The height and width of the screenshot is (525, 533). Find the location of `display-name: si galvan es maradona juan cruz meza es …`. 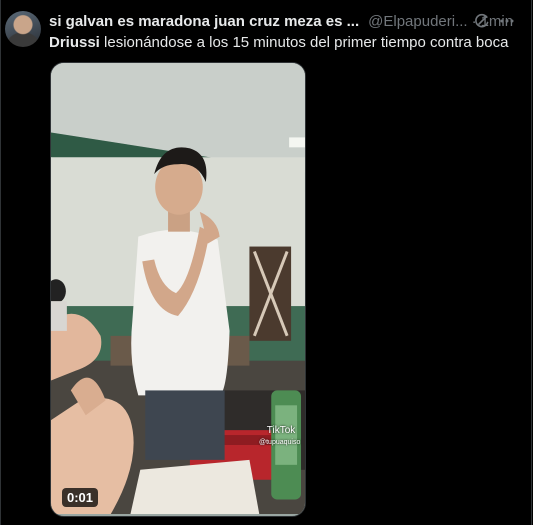

display-name: si galvan es maradona juan cruz meza es … is located at coordinates (204, 21).